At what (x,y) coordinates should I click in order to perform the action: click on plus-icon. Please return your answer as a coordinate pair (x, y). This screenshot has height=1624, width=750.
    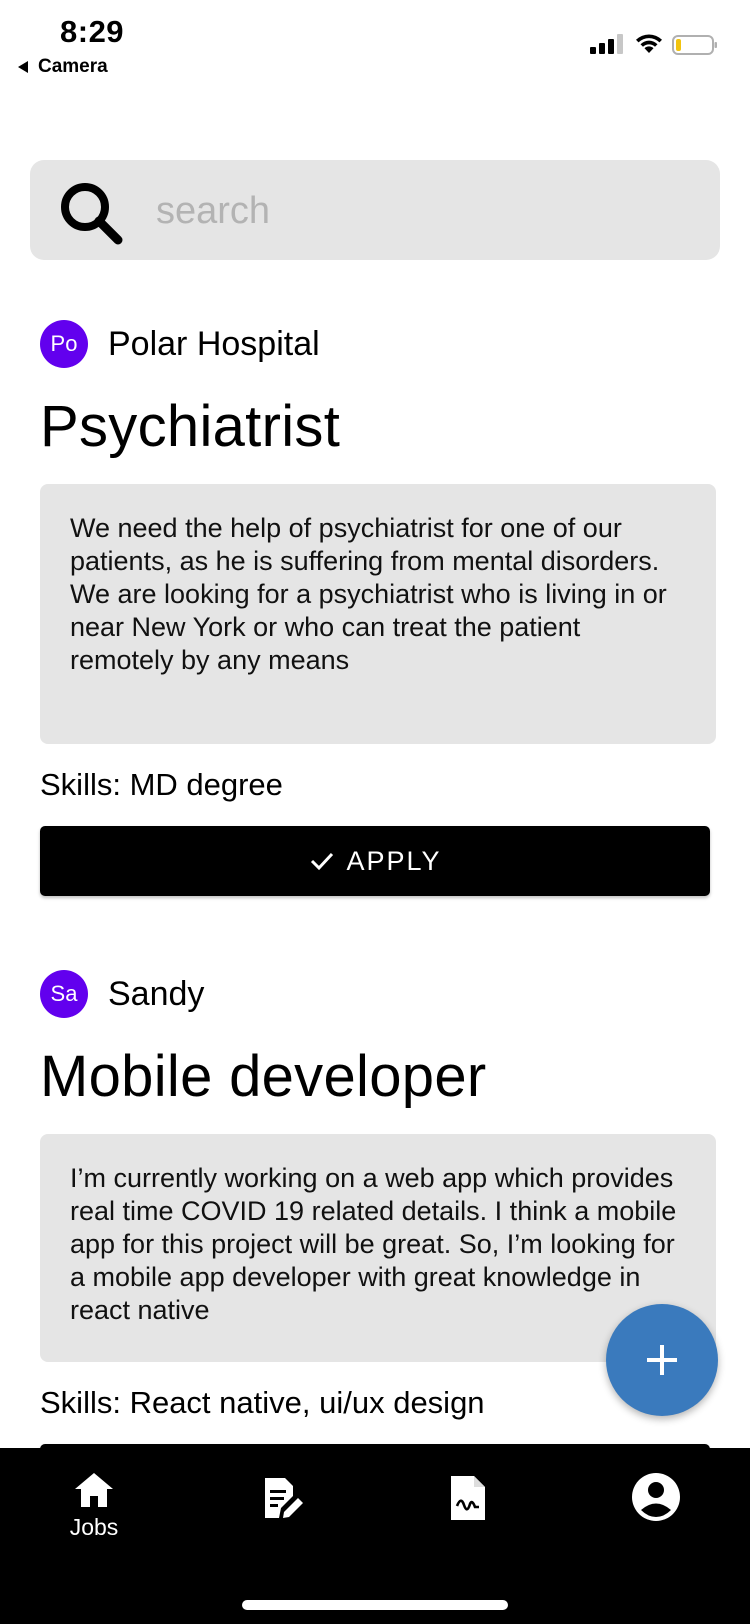
    Looking at the image, I should click on (662, 1360).